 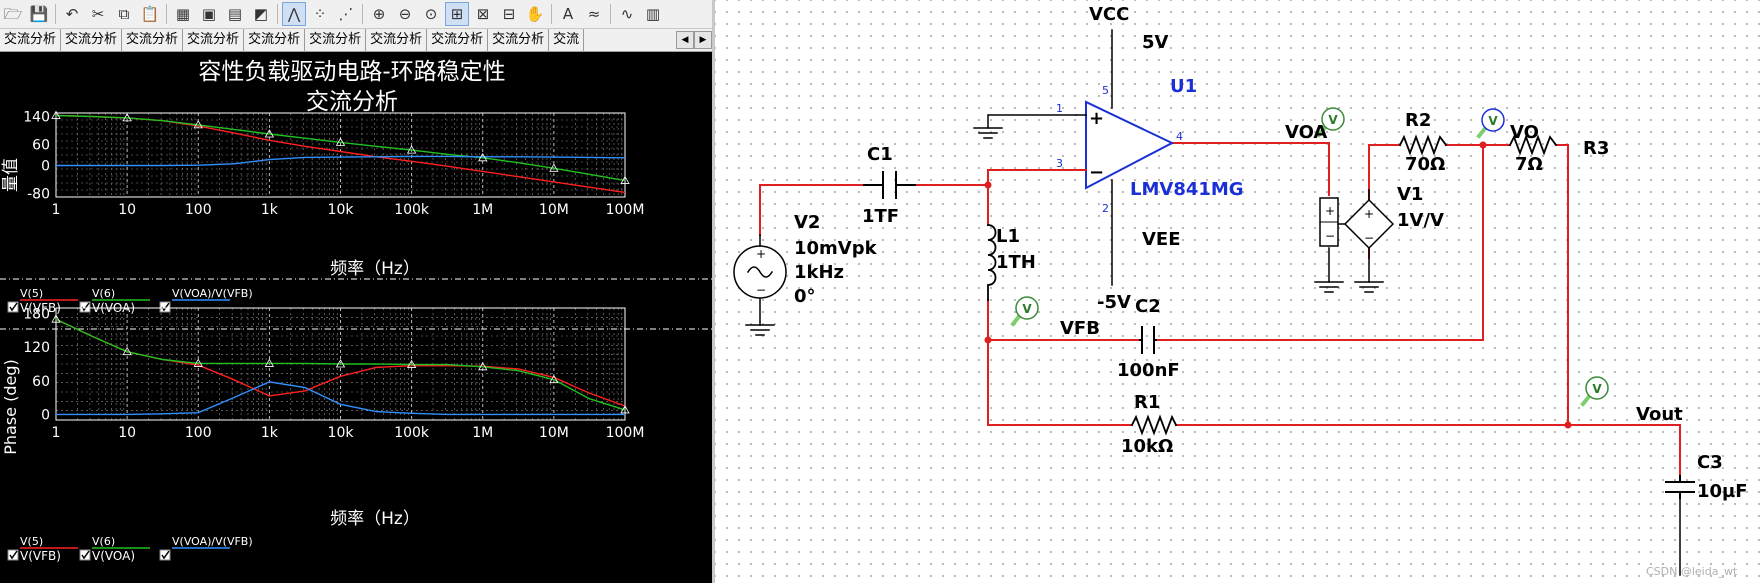 I want to click on c2-value: 100nF, so click(x=1148, y=370).